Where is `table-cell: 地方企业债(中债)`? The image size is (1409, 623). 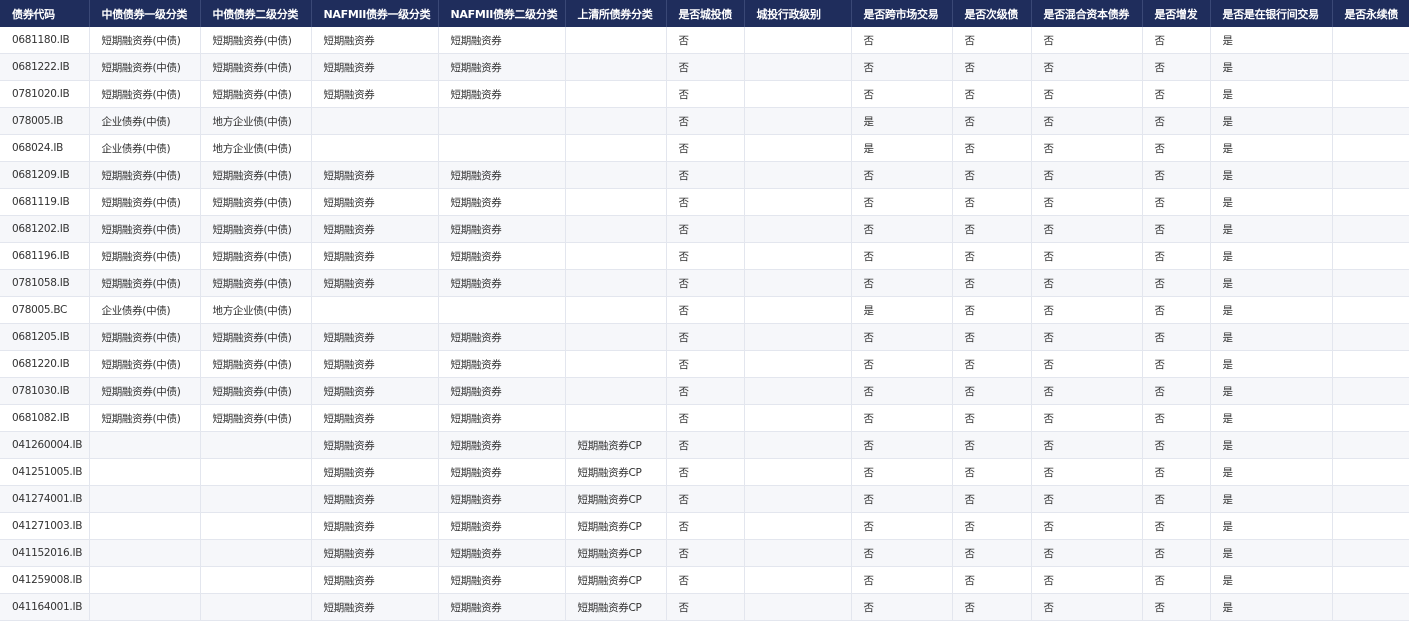 table-cell: 地方企业债(中债) is located at coordinates (256, 121).